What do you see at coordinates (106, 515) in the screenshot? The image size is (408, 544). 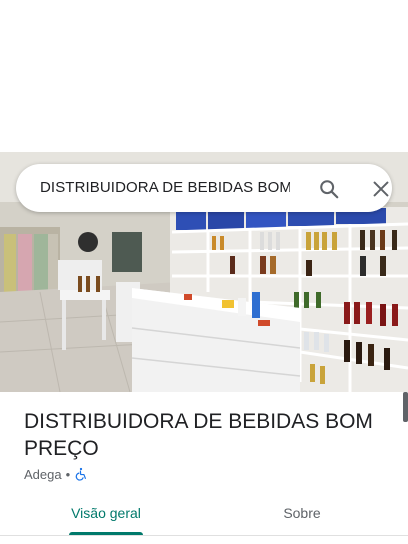 I see `tab-overview: Visão geral` at bounding box center [106, 515].